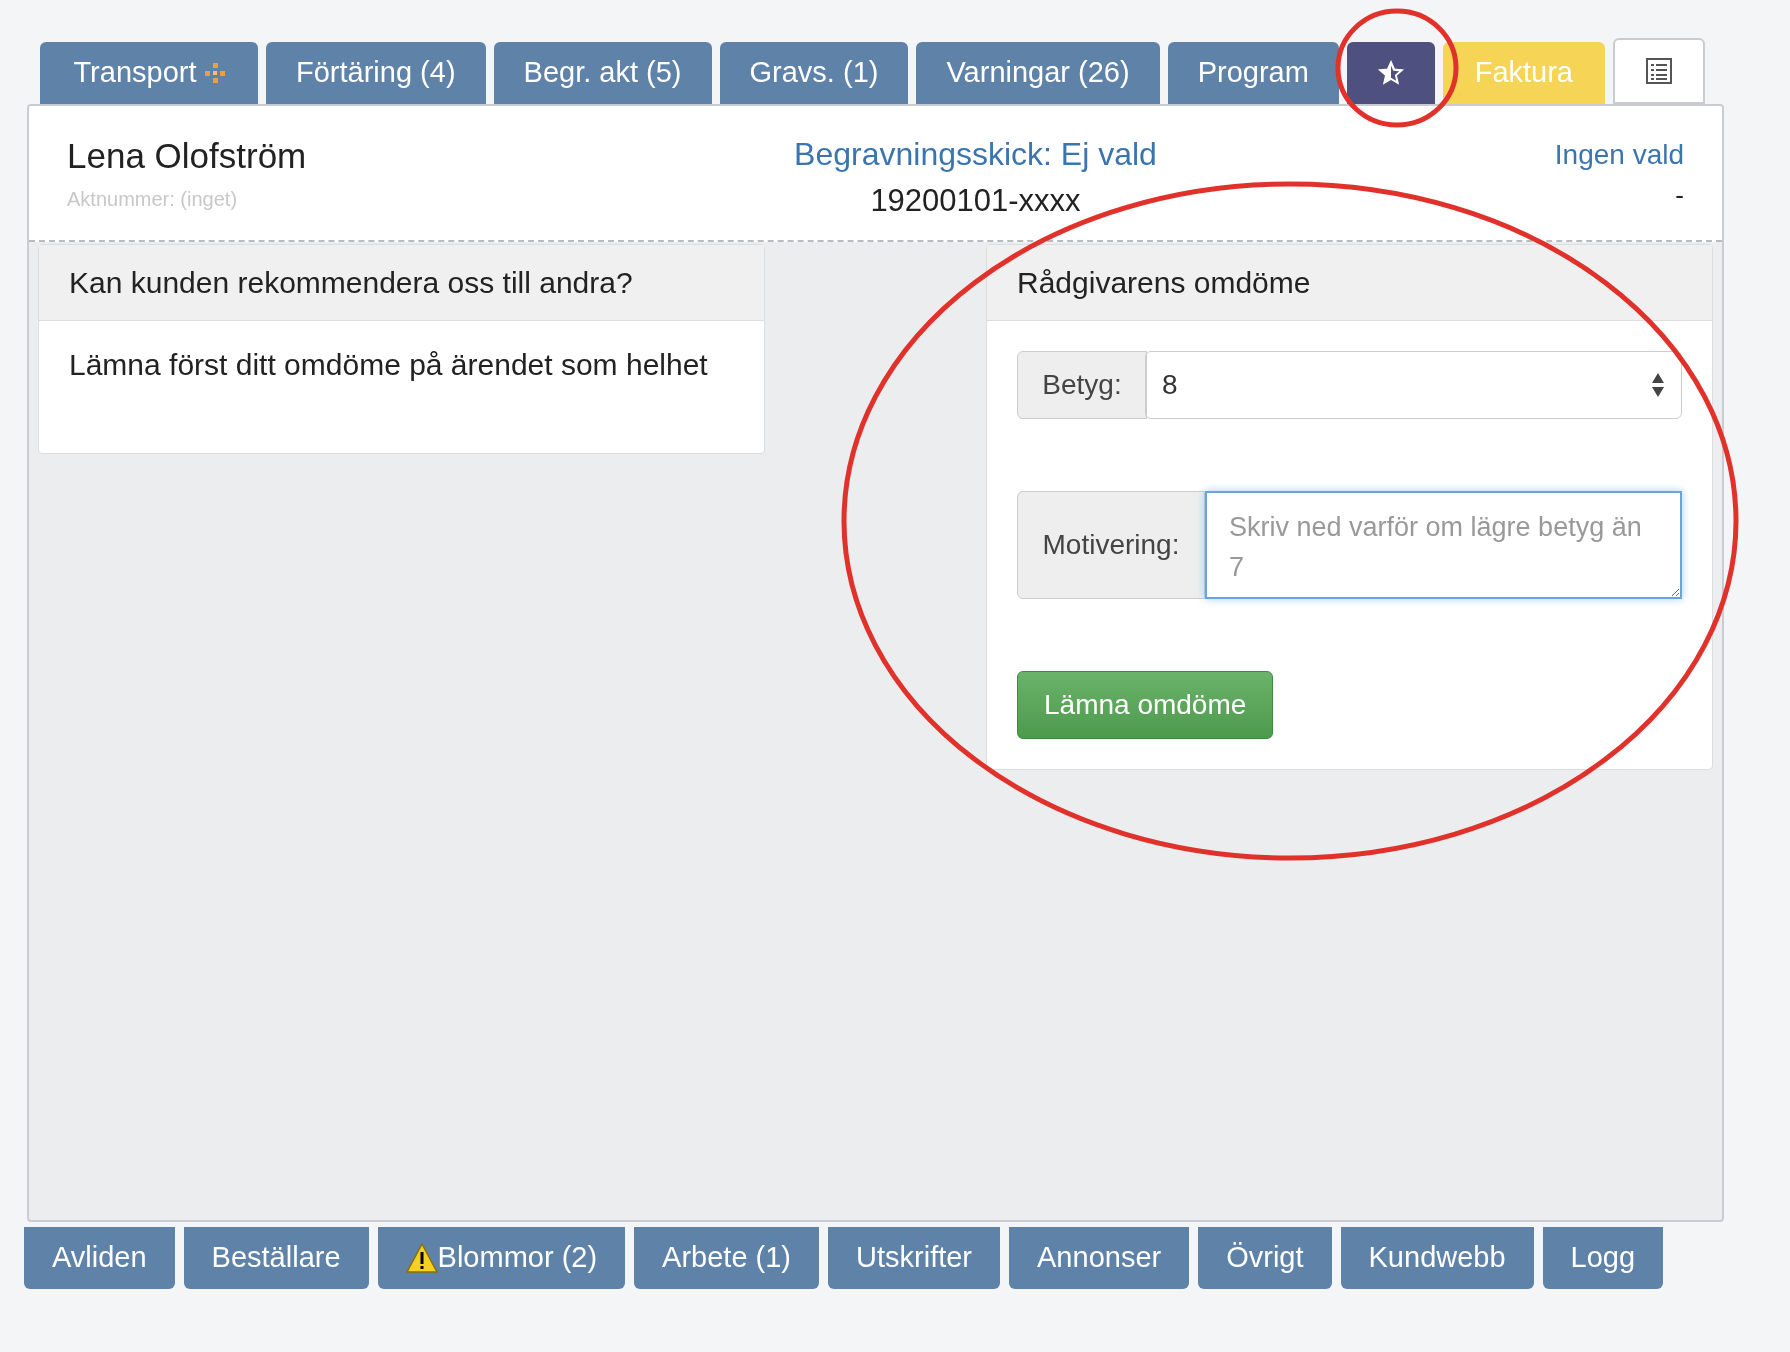  What do you see at coordinates (914, 1258) in the screenshot?
I see `tab: Utskrifter` at bounding box center [914, 1258].